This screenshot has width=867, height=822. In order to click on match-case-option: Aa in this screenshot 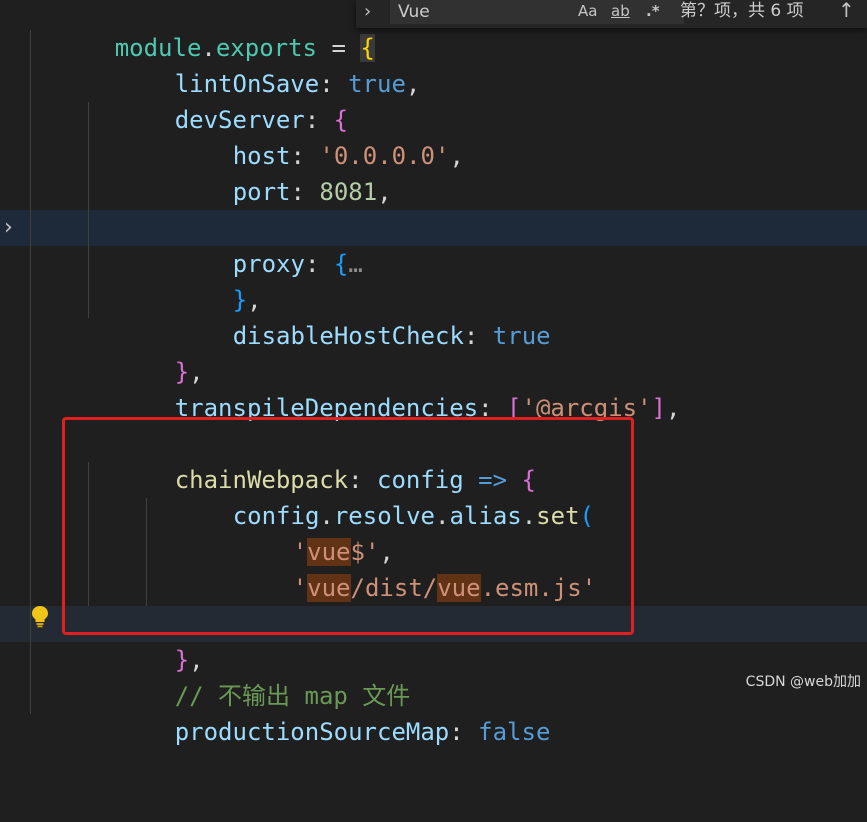, I will do `click(587, 12)`.